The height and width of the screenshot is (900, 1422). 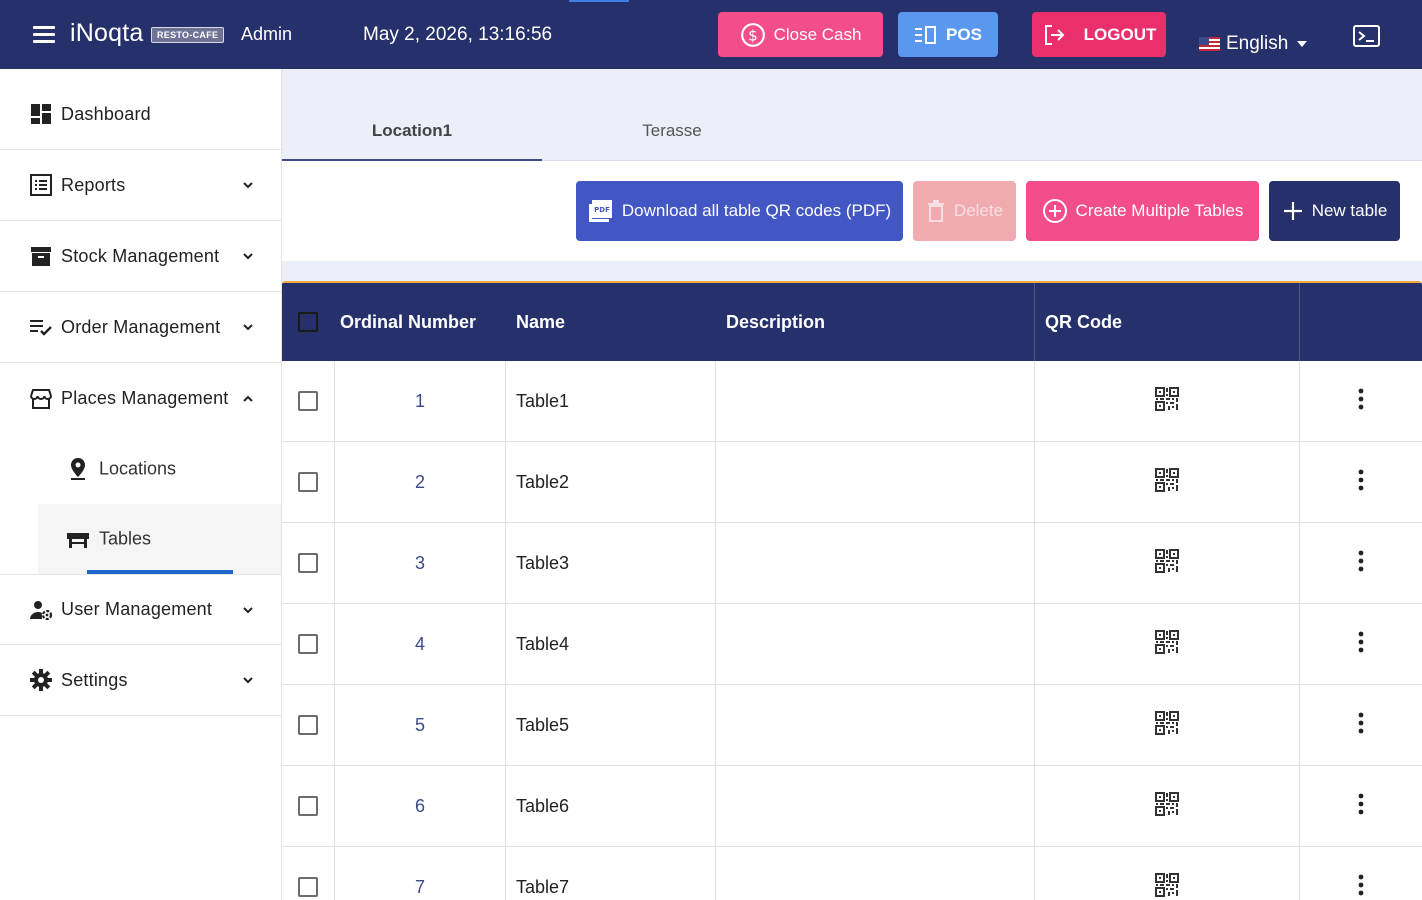 I want to click on sidebar-item-dashboard: Dashboard, so click(x=140, y=114).